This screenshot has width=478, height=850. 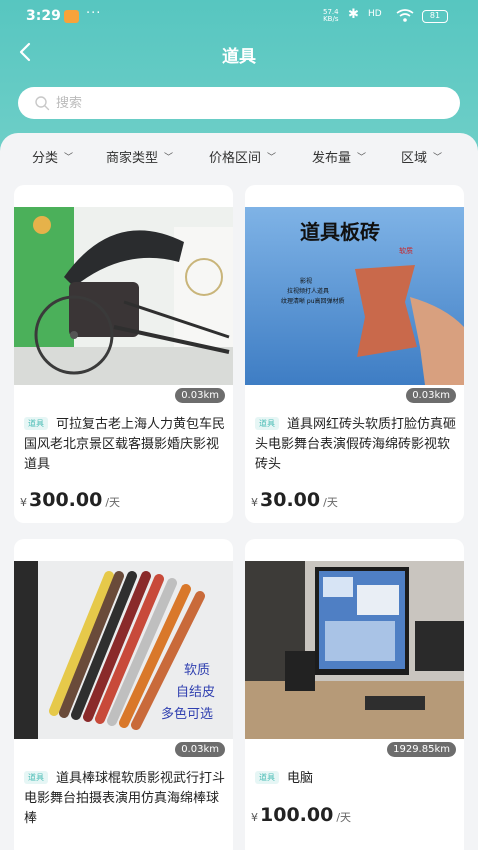 What do you see at coordinates (354, 296) in the screenshot?
I see `product-image-brick: 道具板砖 软质 影视 拉视频打人道具 纹理清晰 pu高回弹材质` at bounding box center [354, 296].